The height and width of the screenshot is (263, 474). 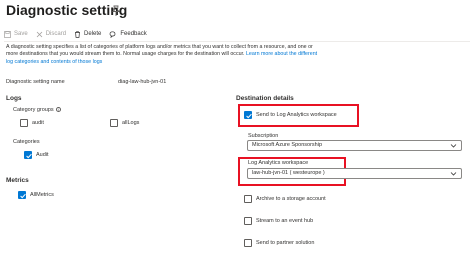 I want to click on delete-label: Delete, so click(x=93, y=34).